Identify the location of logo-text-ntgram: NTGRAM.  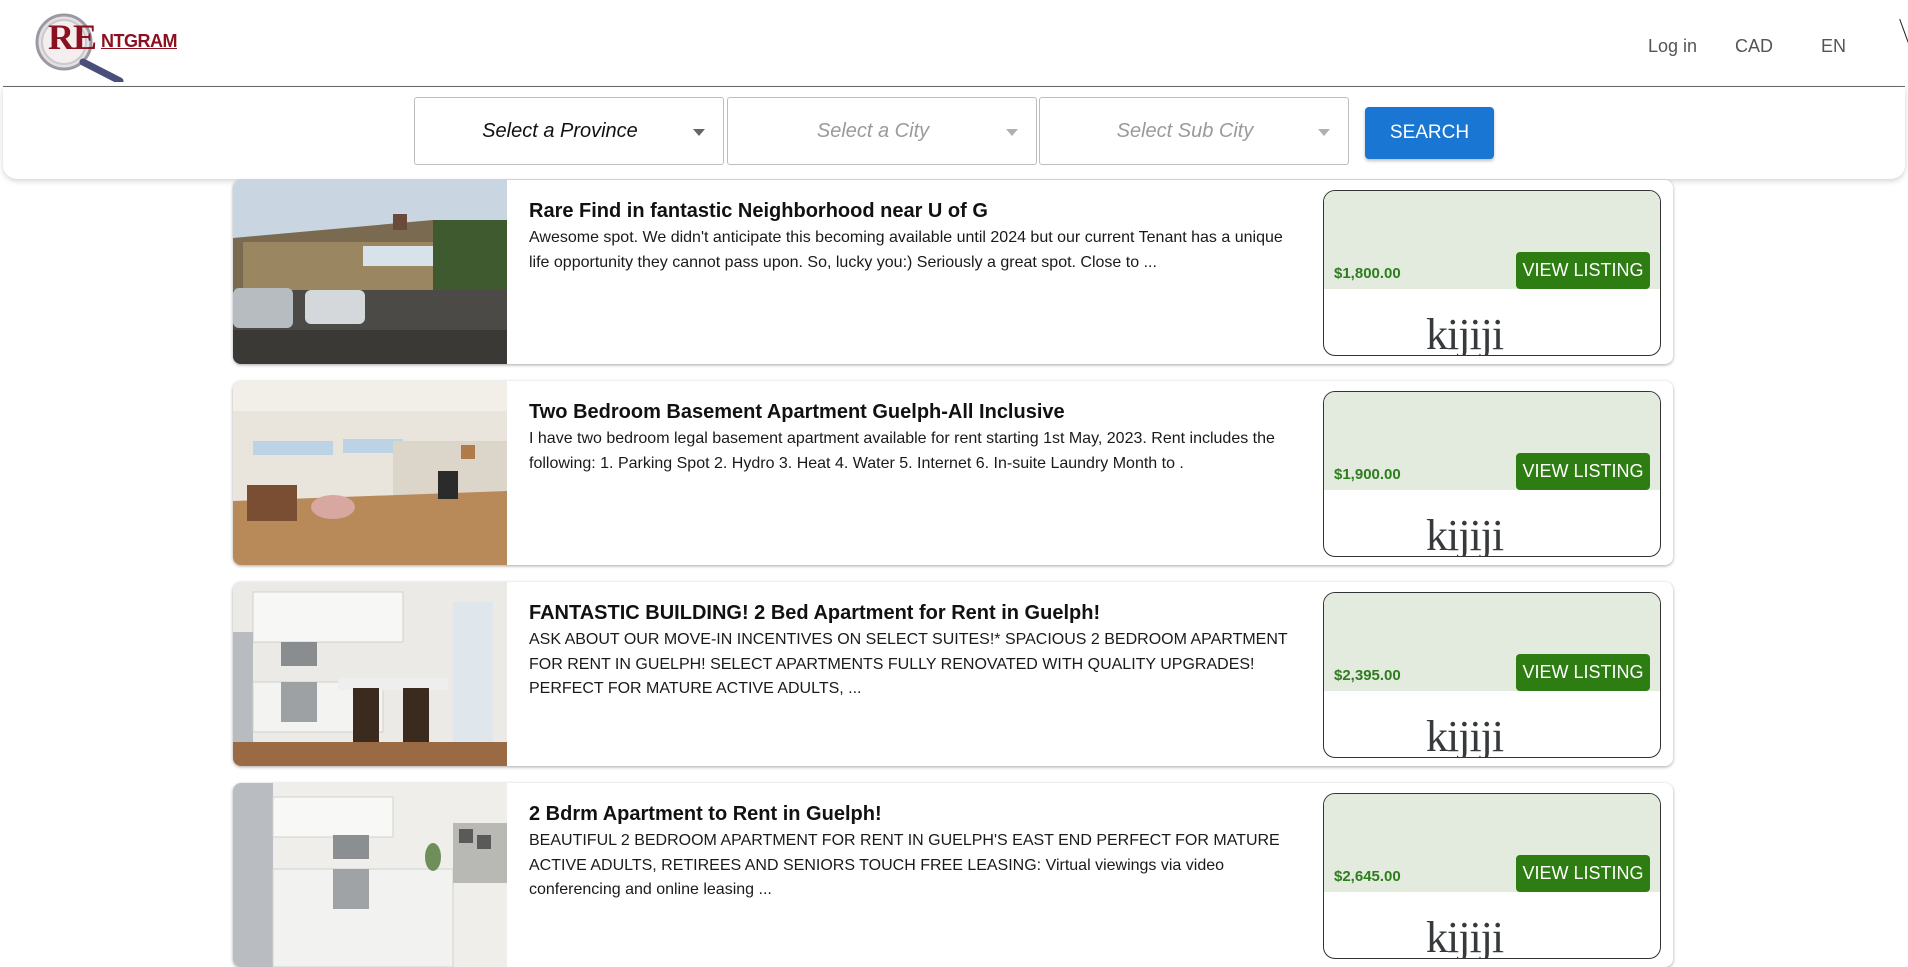
(139, 41).